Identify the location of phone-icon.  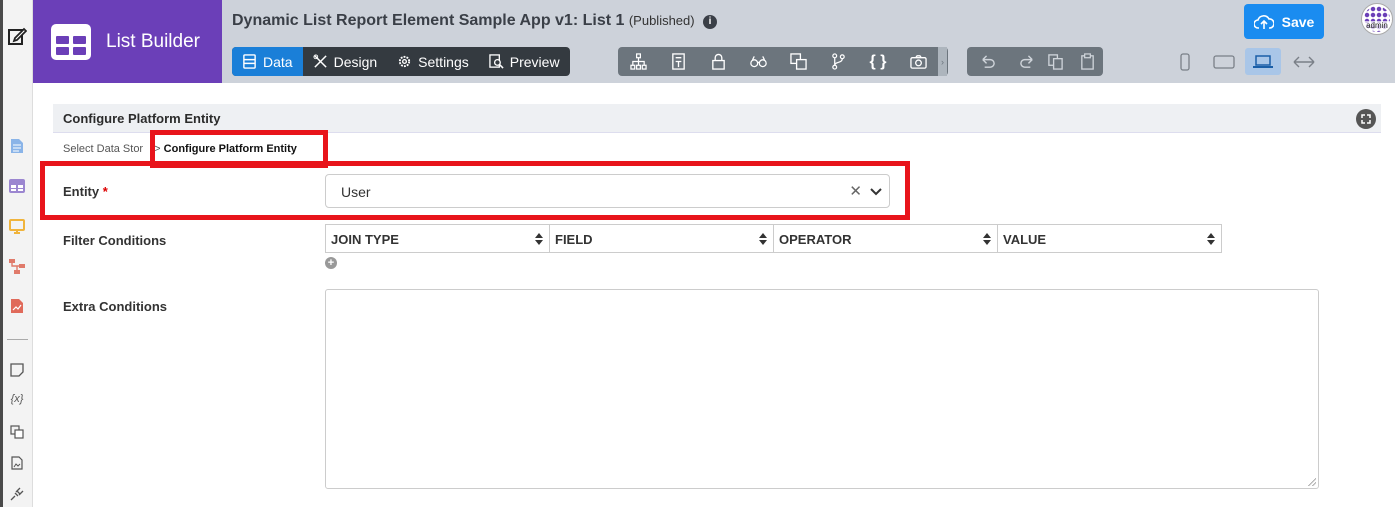
(1185, 61).